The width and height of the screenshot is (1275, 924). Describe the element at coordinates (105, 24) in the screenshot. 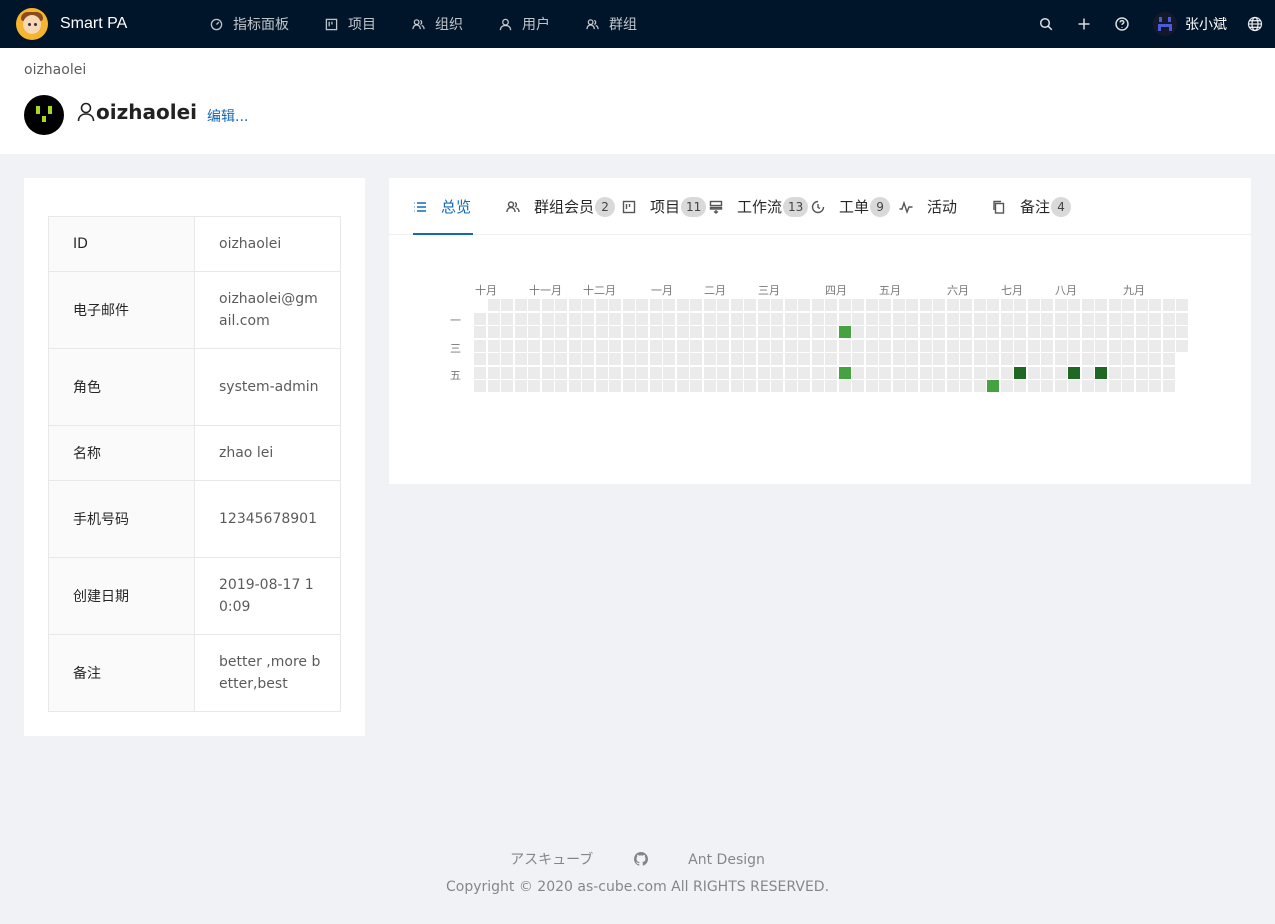

I see `brand: Smart PA` at that location.